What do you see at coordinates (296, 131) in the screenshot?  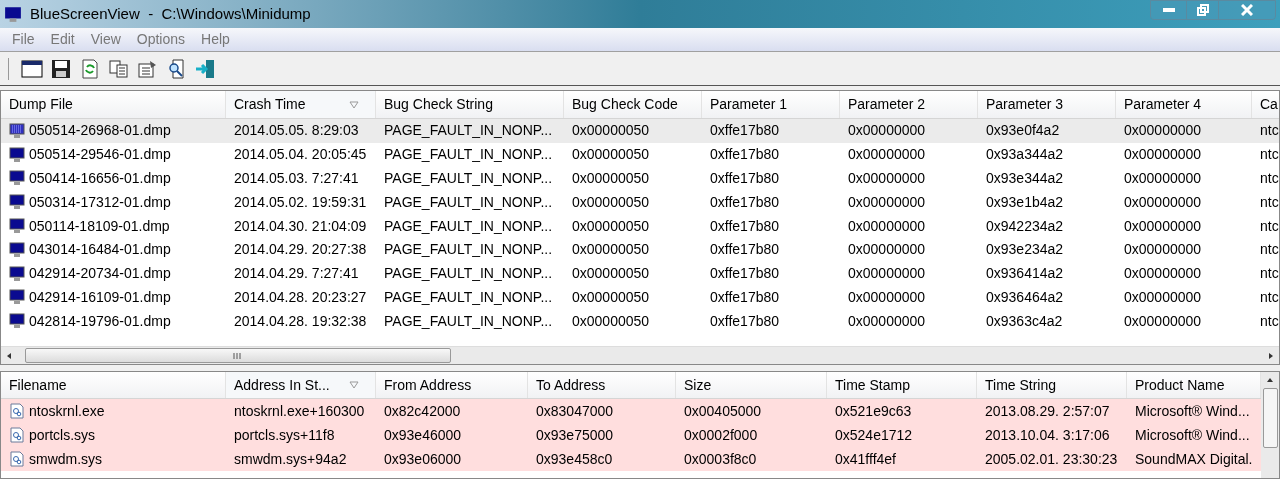 I see `table-cell-text: 2014.05.05. 8:29:03` at bounding box center [296, 131].